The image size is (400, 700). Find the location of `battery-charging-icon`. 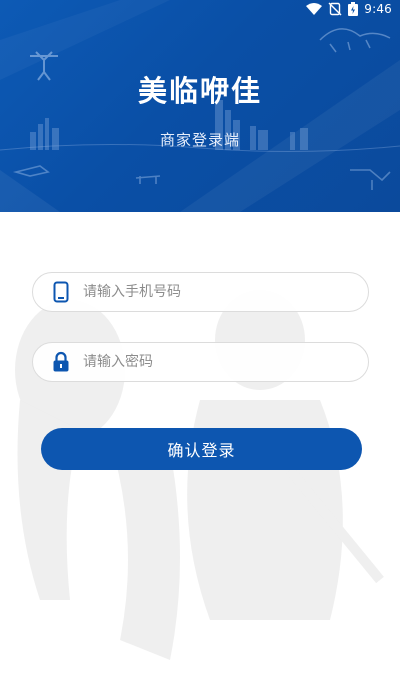

battery-charging-icon is located at coordinates (353, 9).